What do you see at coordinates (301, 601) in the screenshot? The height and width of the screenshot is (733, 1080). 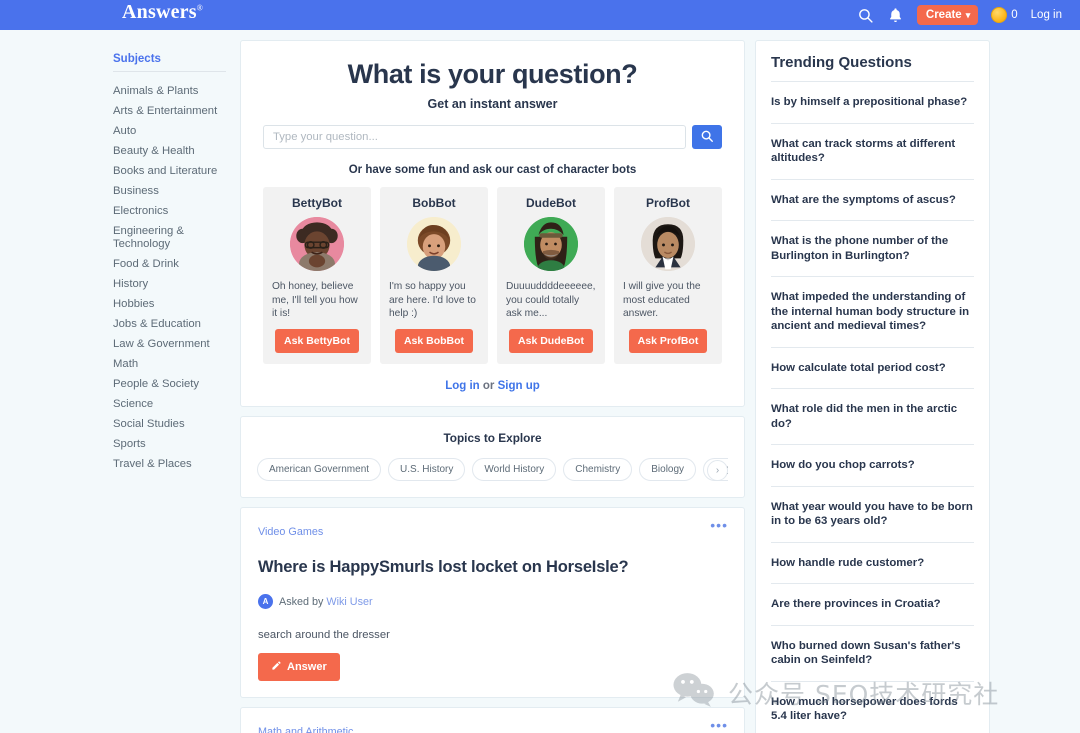 I see `asked-by-label: Asked by` at bounding box center [301, 601].